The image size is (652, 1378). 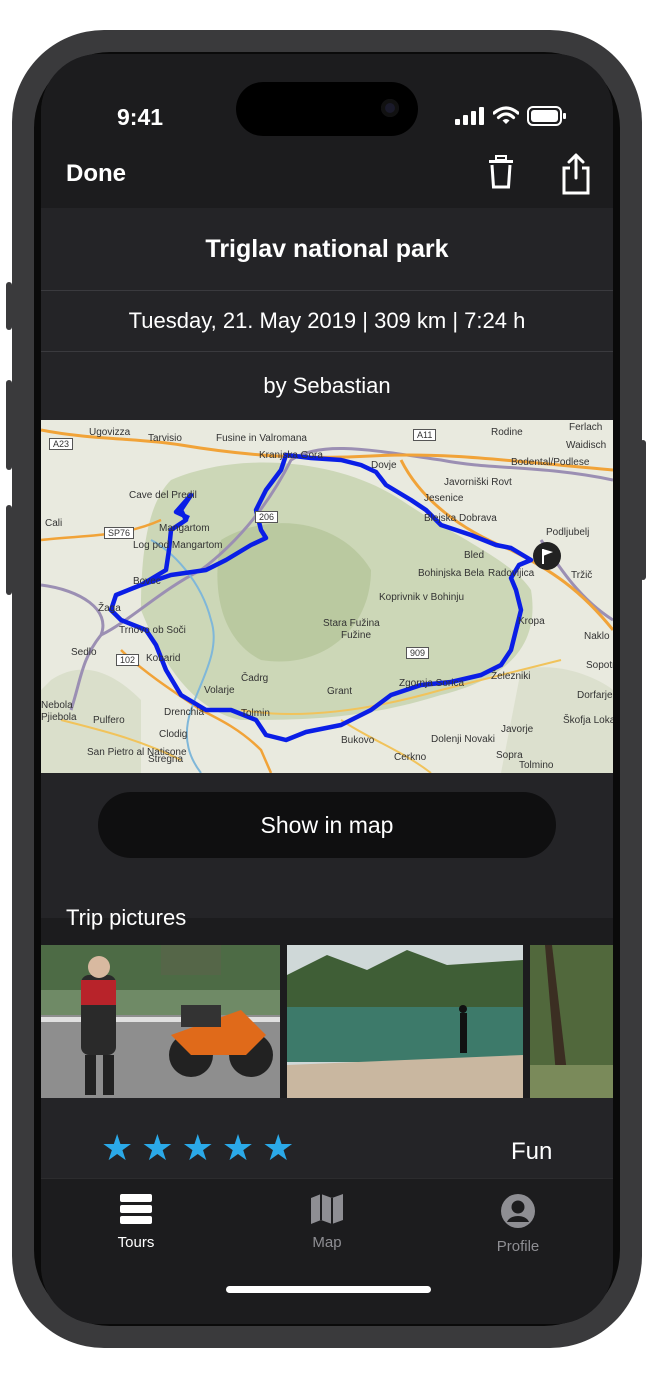 I want to click on map-label: Javorniški Rovt, so click(x=478, y=482).